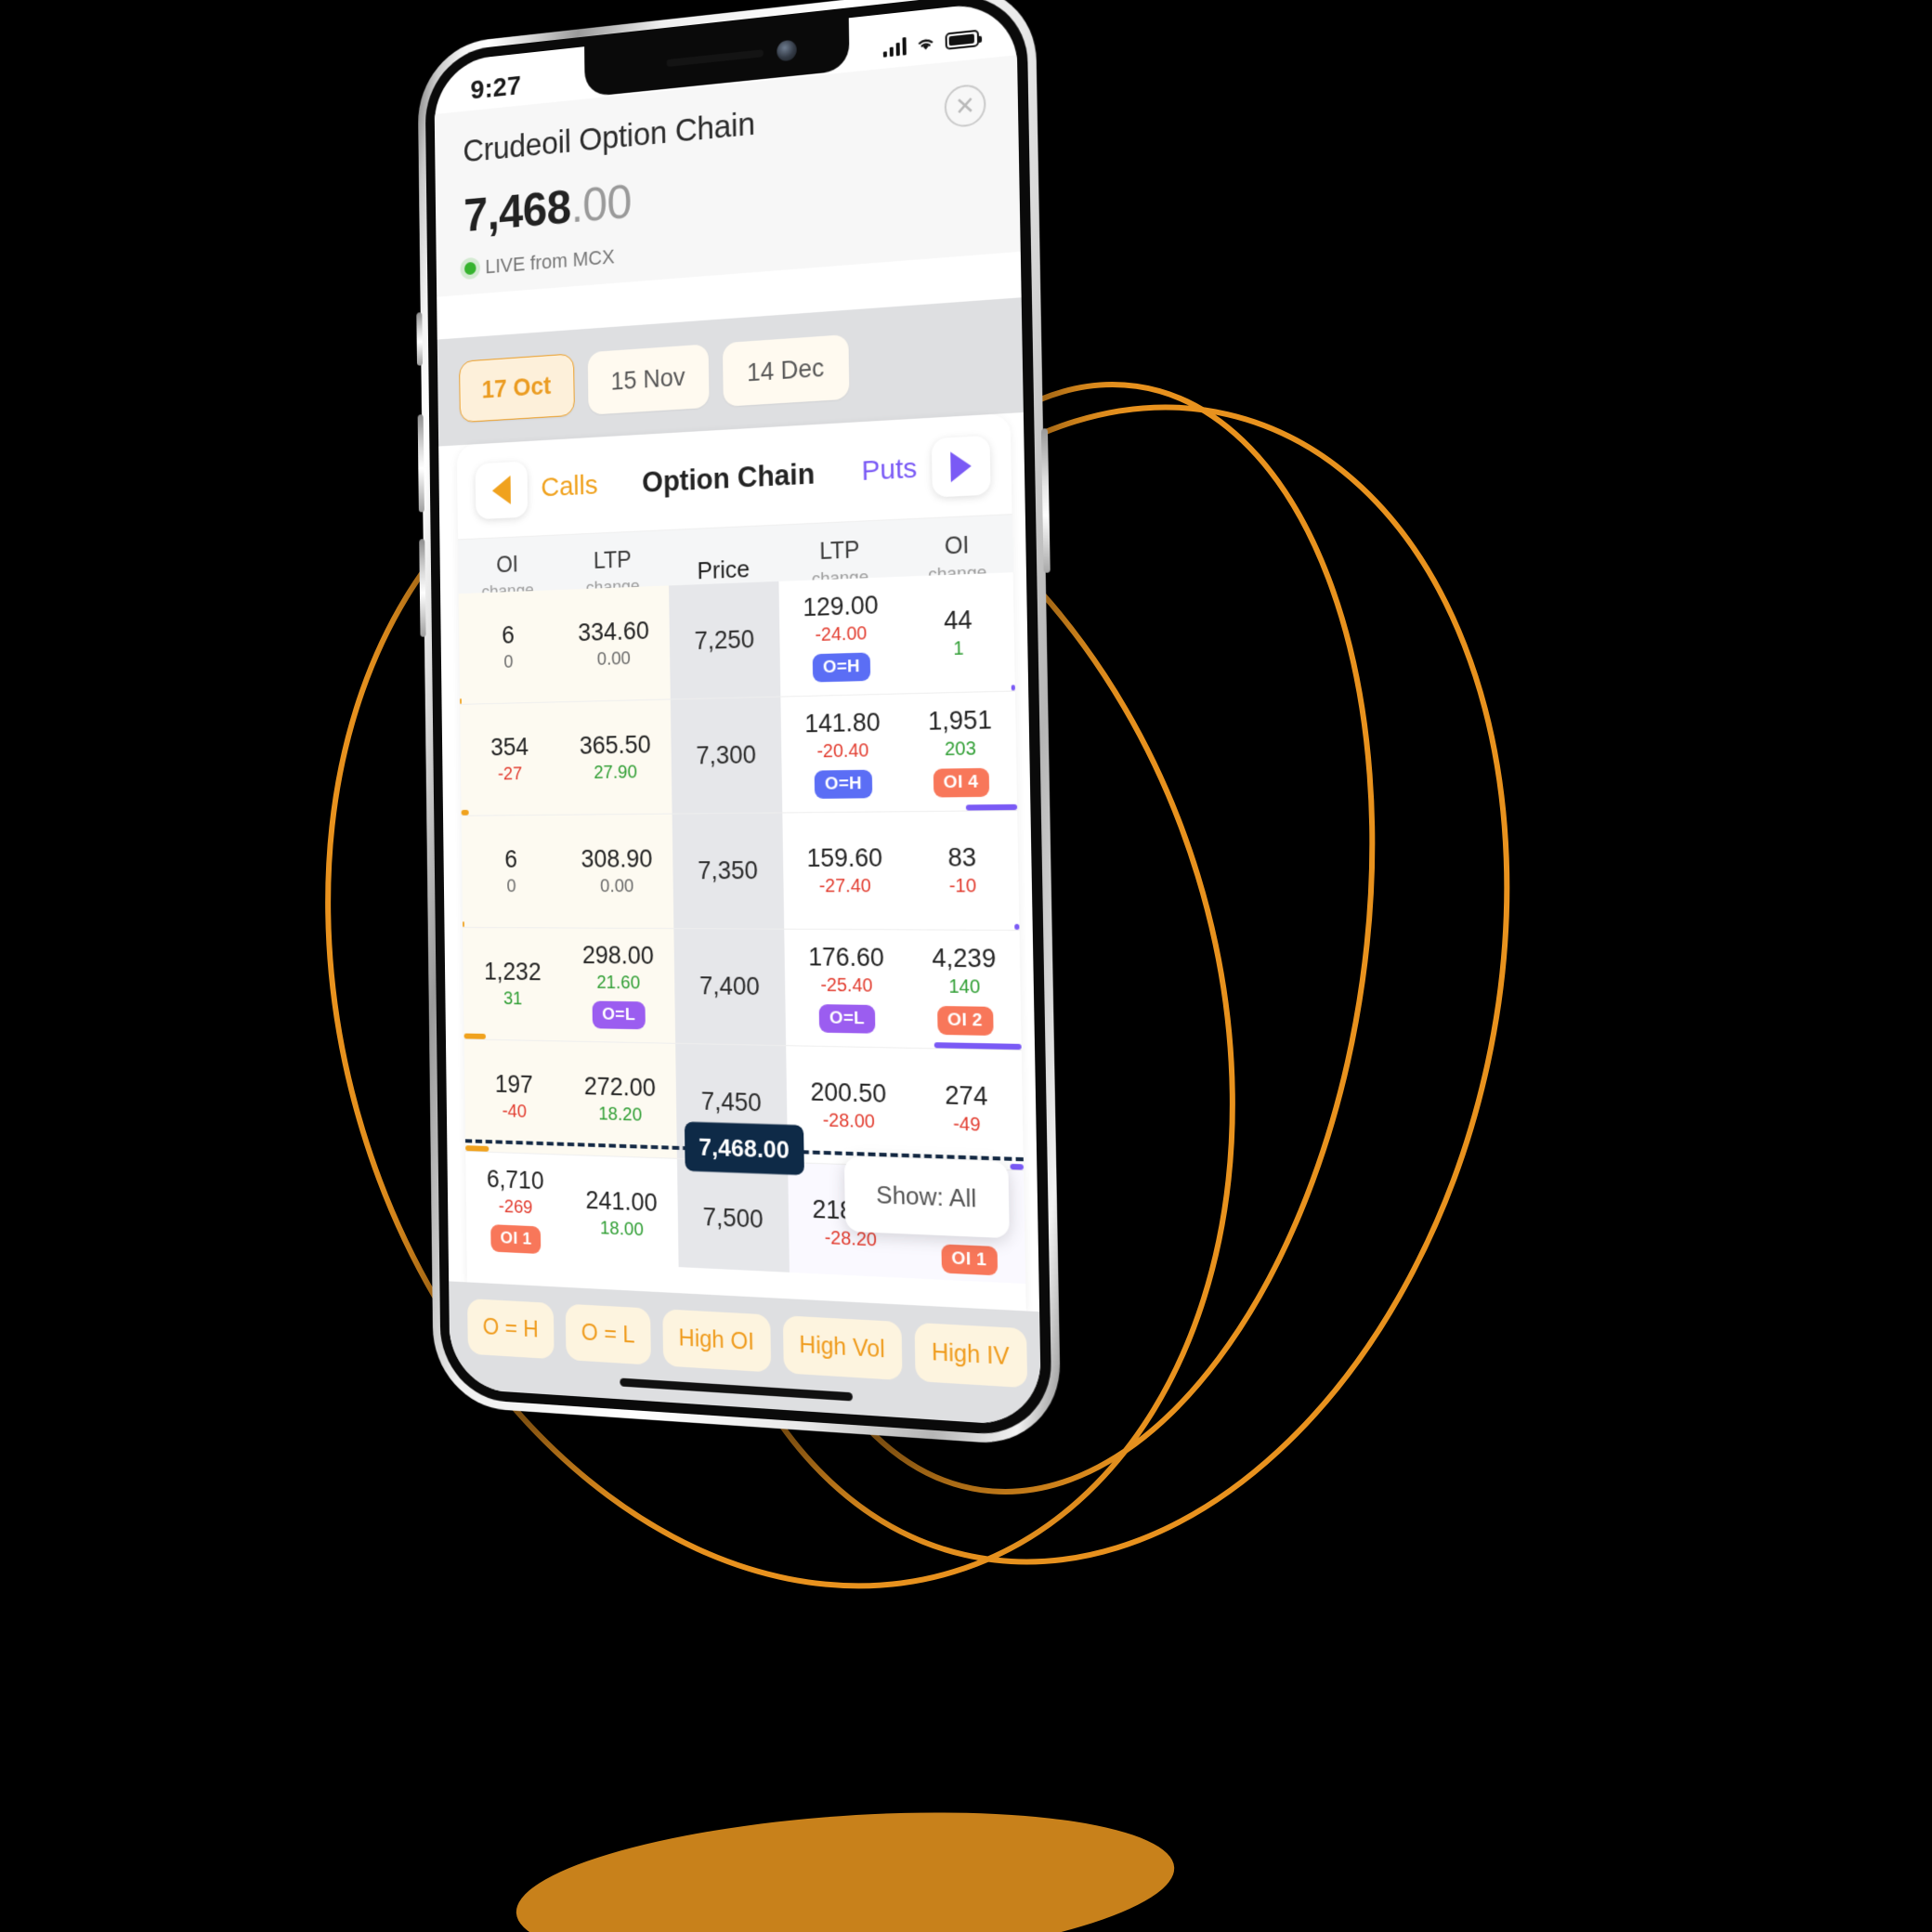  I want to click on put-oi-value: 1,951, so click(960, 720).